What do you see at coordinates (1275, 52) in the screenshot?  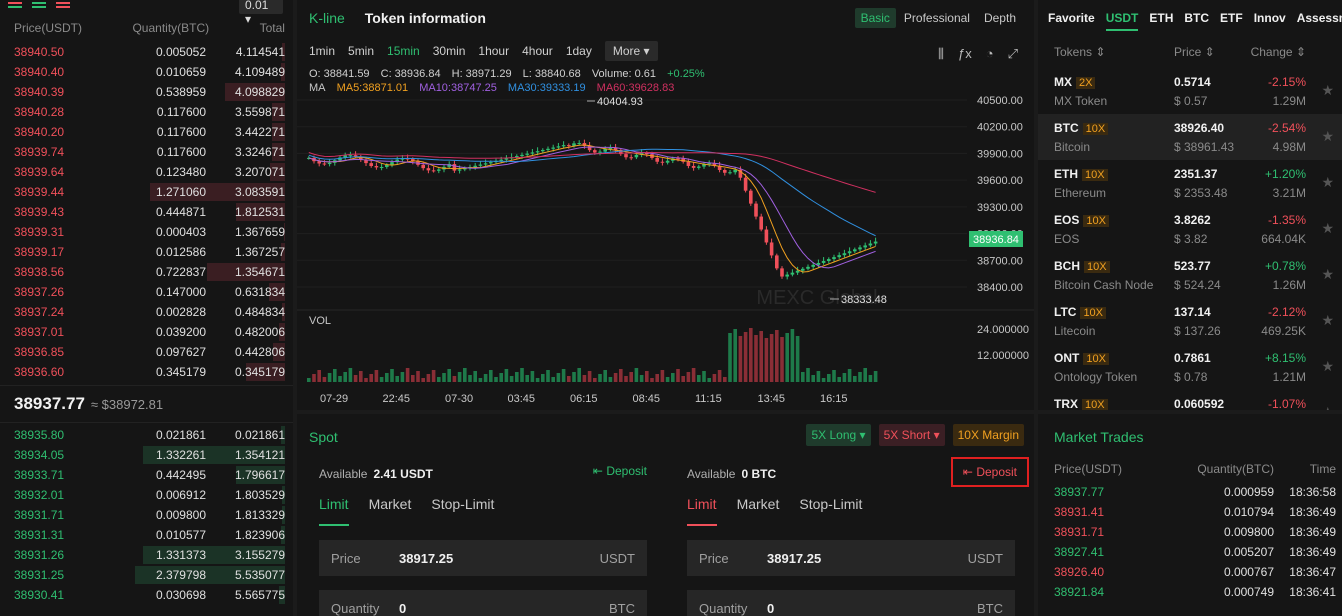 I see `header-change: Change ⇕` at bounding box center [1275, 52].